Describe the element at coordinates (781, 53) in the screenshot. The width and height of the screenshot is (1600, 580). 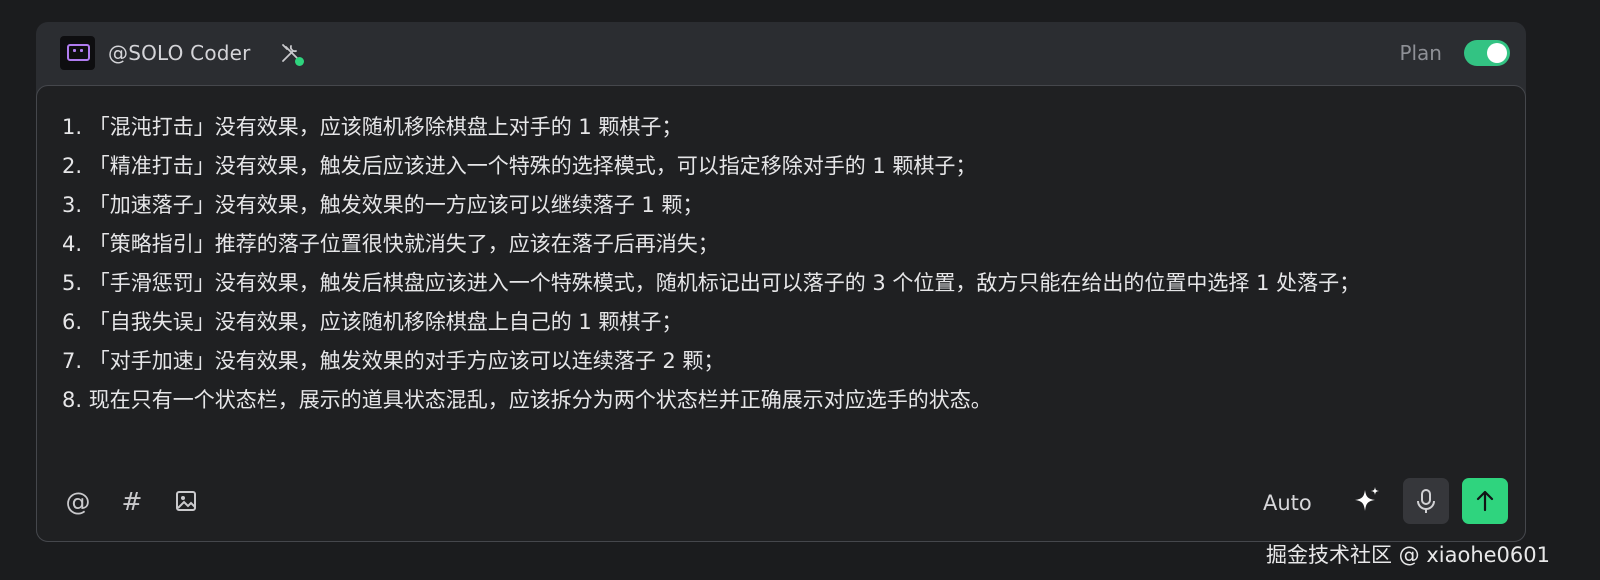
I see `panel-header: @SOLO Coder Plan` at that location.